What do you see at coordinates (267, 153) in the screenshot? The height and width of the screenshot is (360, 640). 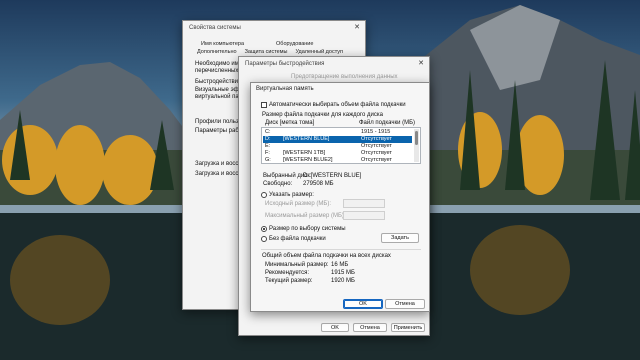 I see `drive-letter: F:` at bounding box center [267, 153].